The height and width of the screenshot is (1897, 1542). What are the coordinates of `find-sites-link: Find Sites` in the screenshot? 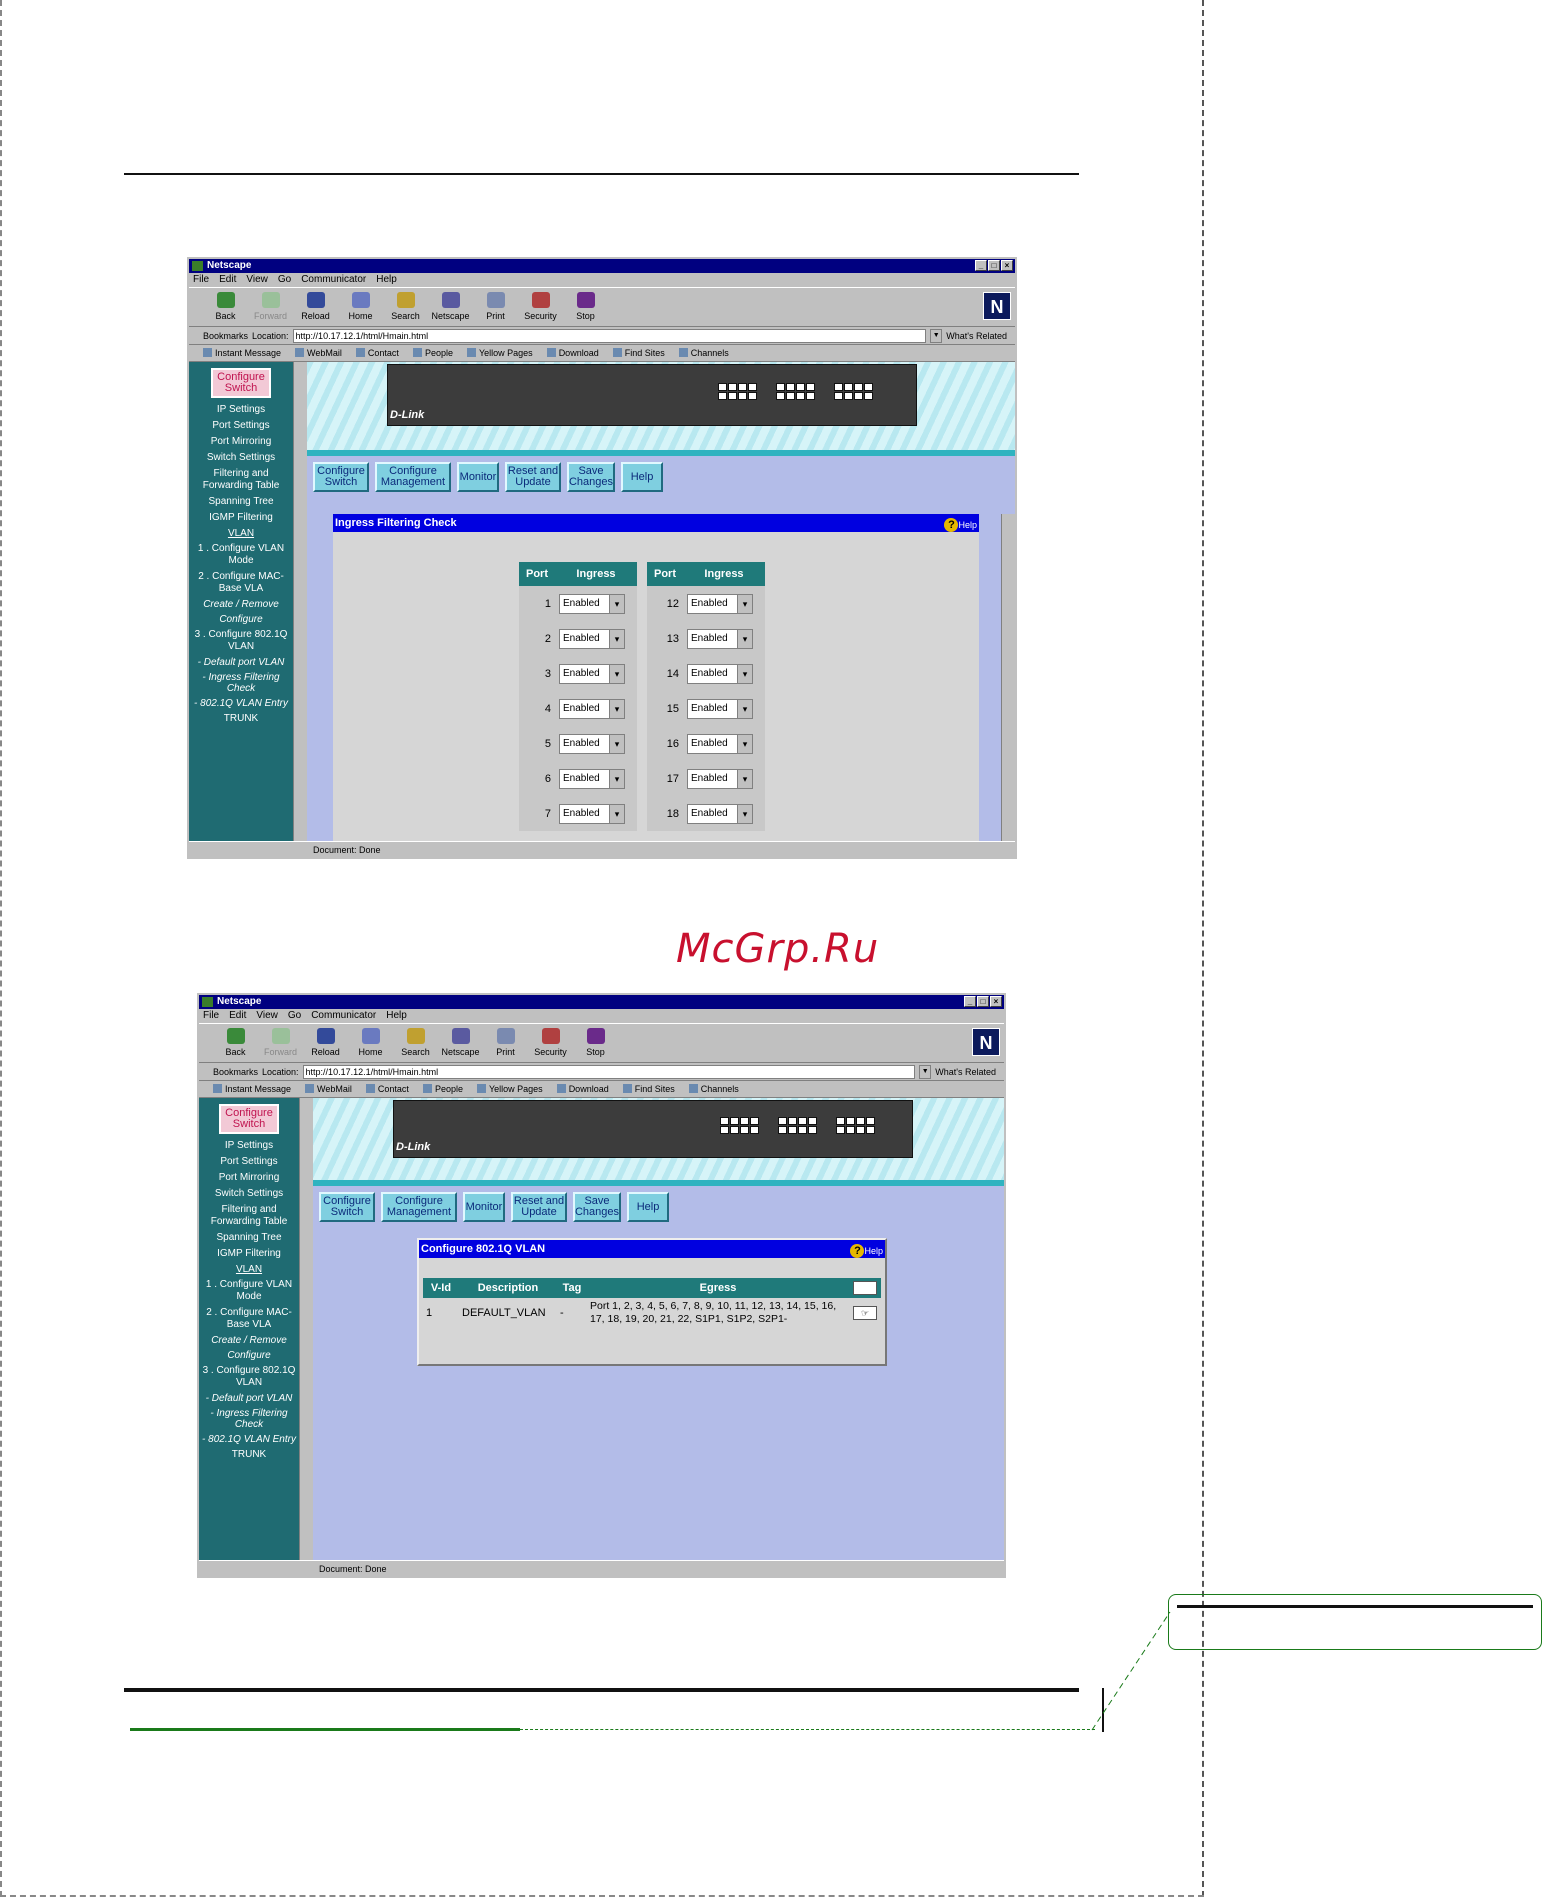 It's located at (639, 353).